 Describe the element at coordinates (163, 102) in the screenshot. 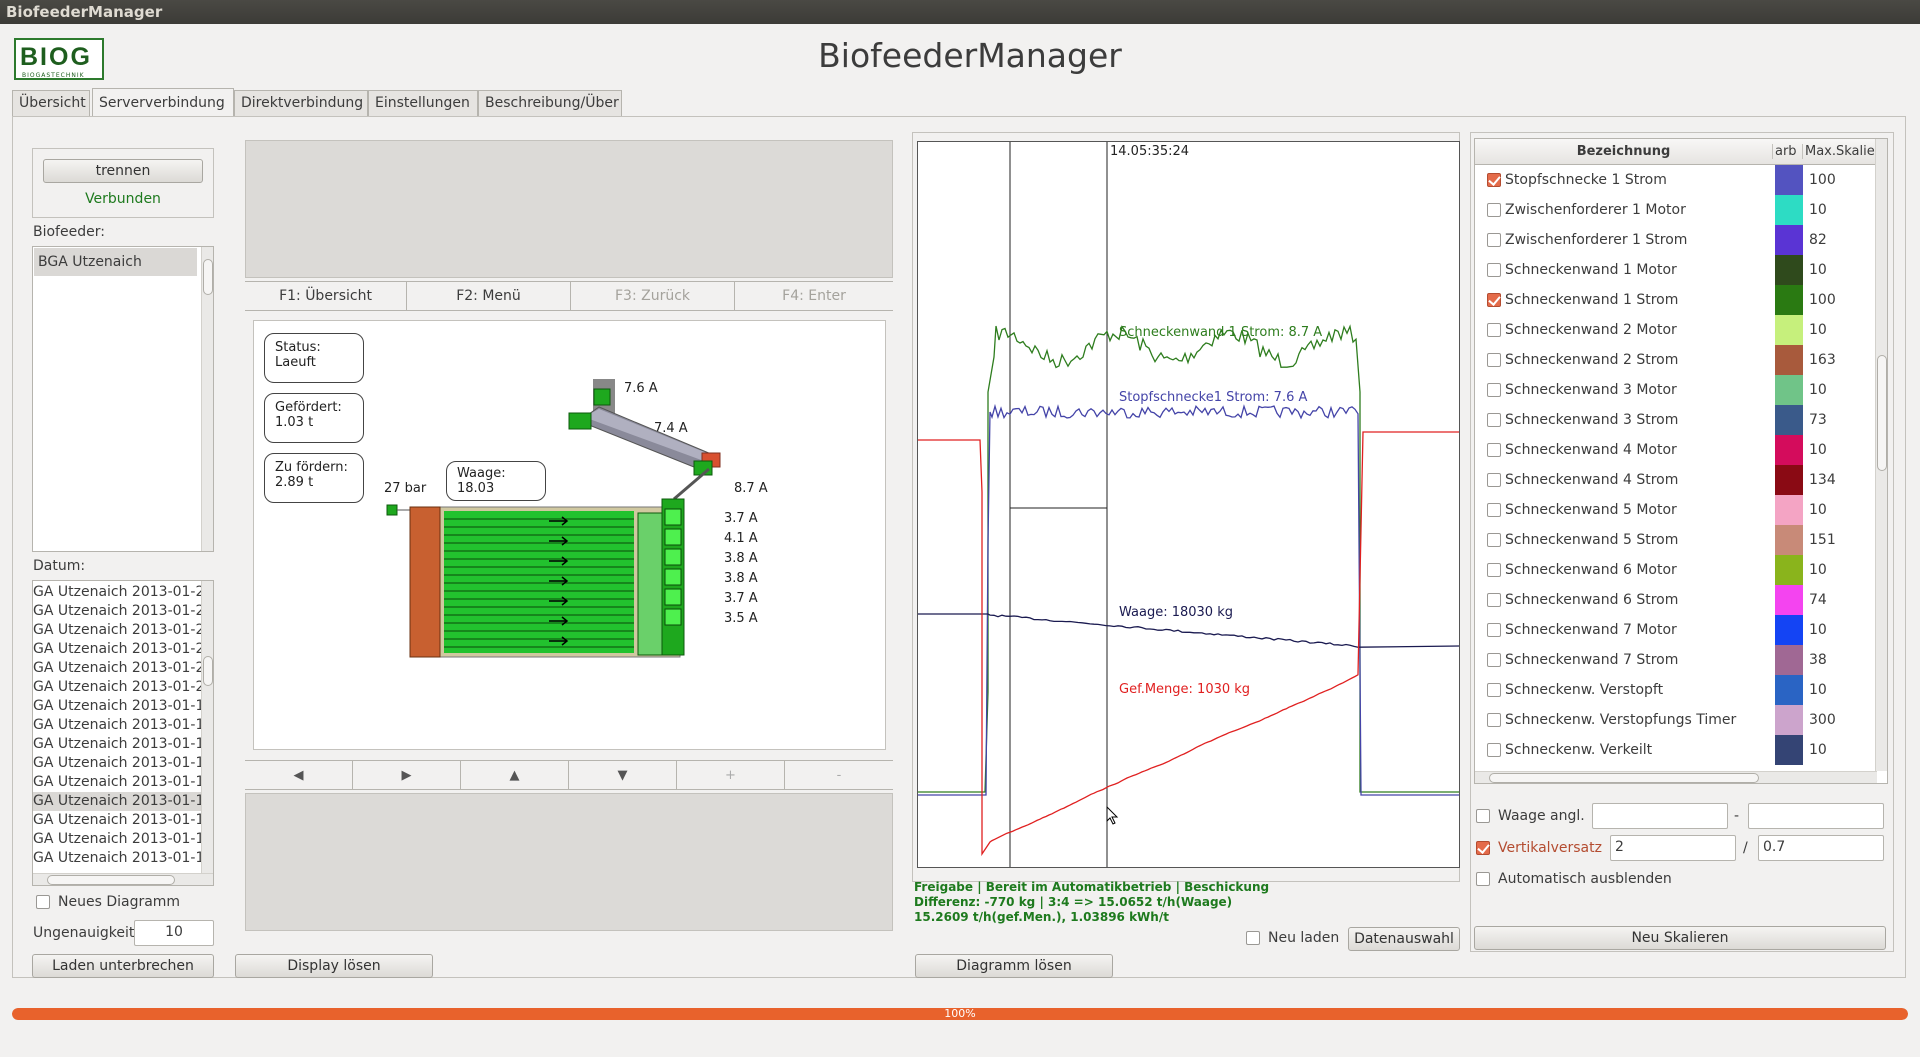

I see `tab-serververbindung: Serververbindung` at that location.